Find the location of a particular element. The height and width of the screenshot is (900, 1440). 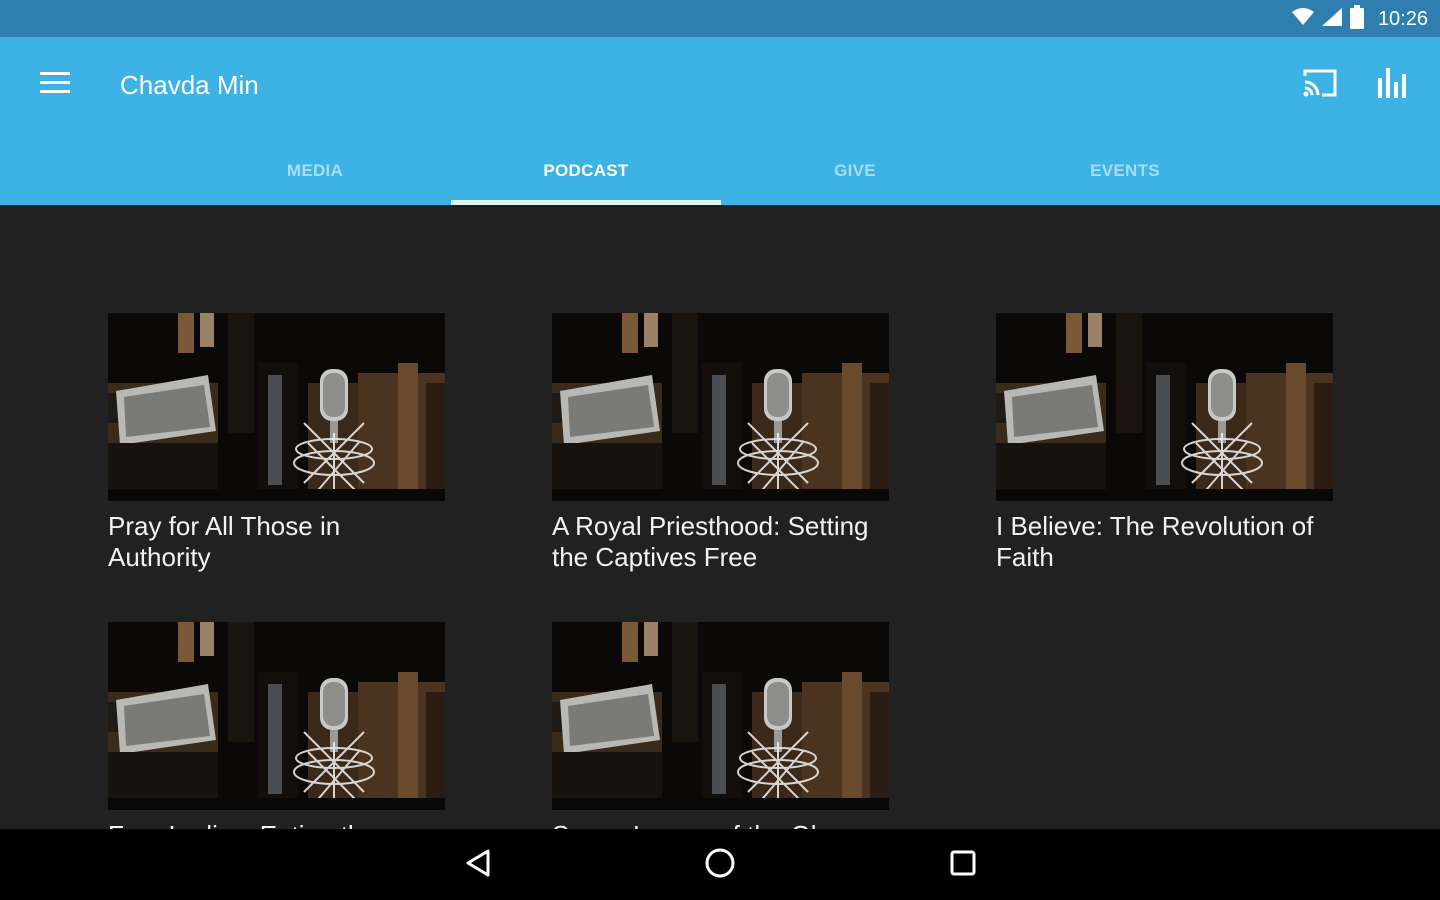

tab-give: GIVE is located at coordinates (855, 171).